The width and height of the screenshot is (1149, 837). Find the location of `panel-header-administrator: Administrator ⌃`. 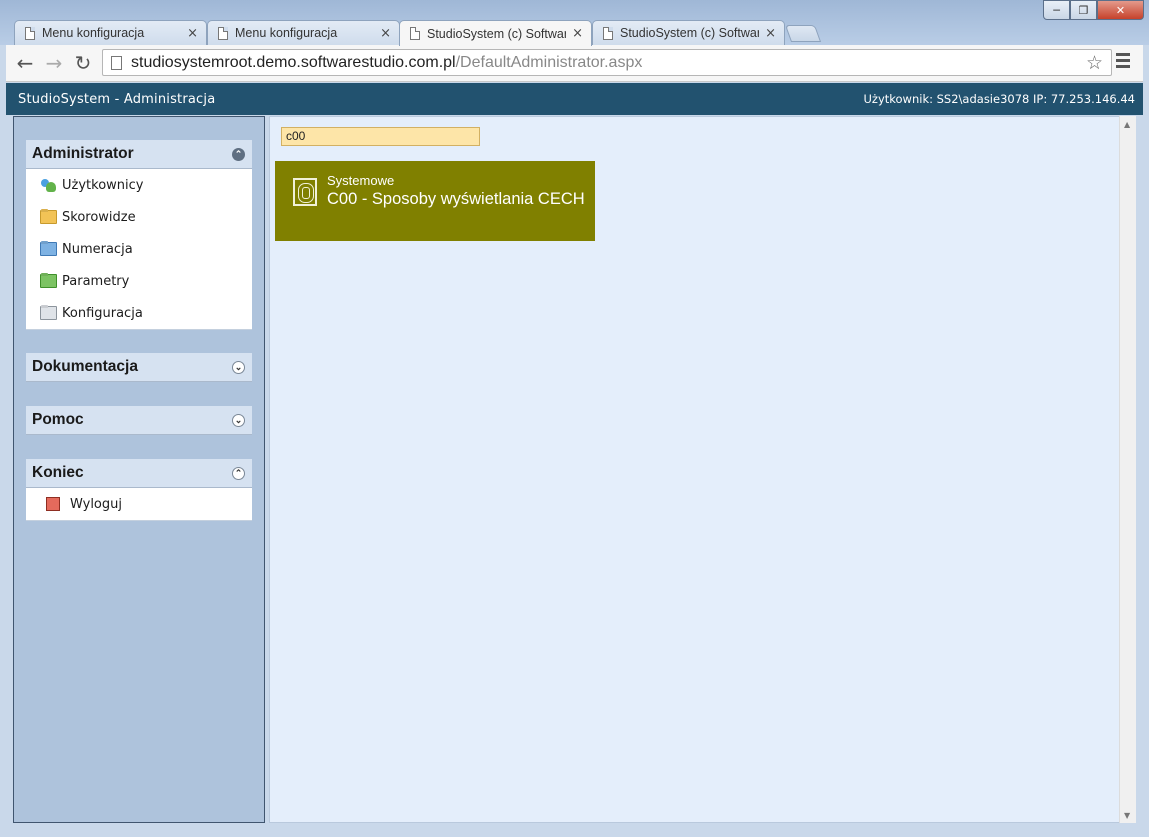

panel-header-administrator: Administrator ⌃ is located at coordinates (139, 154).